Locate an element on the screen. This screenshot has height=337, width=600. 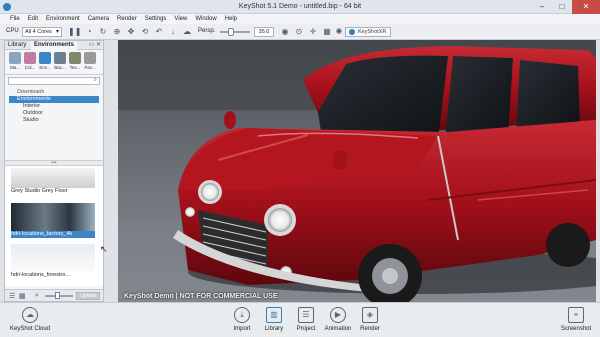
pan-icon: ✥ is located at coordinates (131, 32).